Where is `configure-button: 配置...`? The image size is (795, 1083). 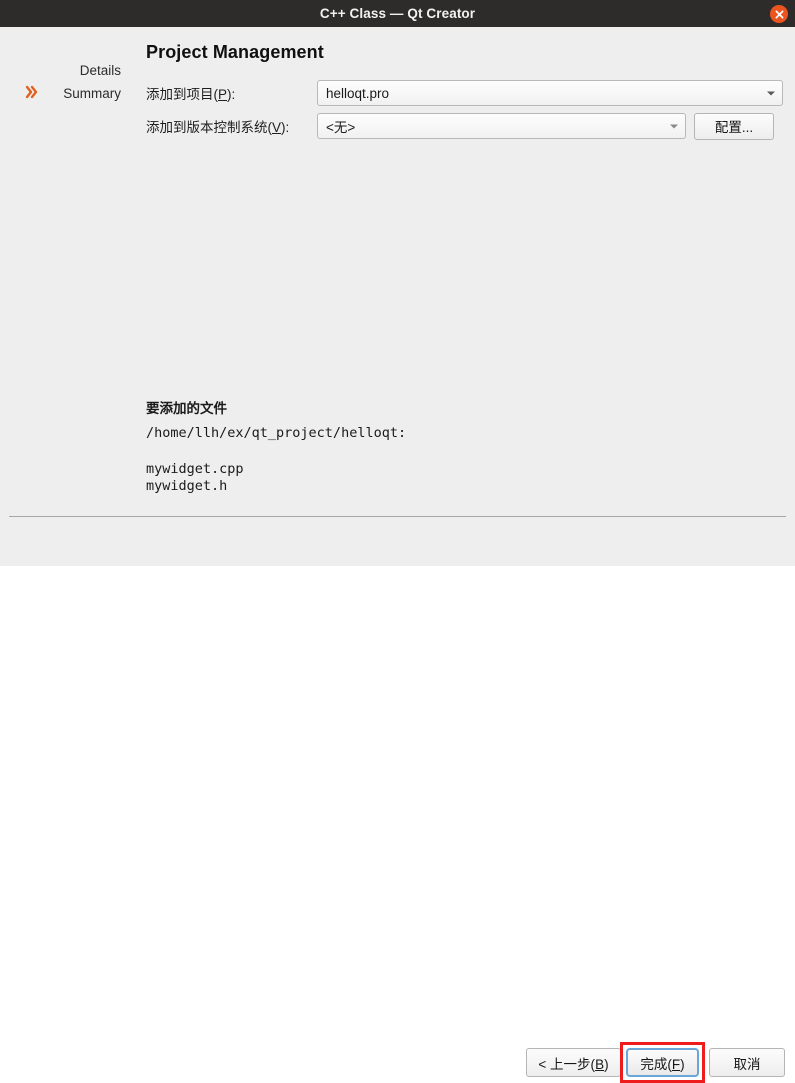 configure-button: 配置... is located at coordinates (734, 126).